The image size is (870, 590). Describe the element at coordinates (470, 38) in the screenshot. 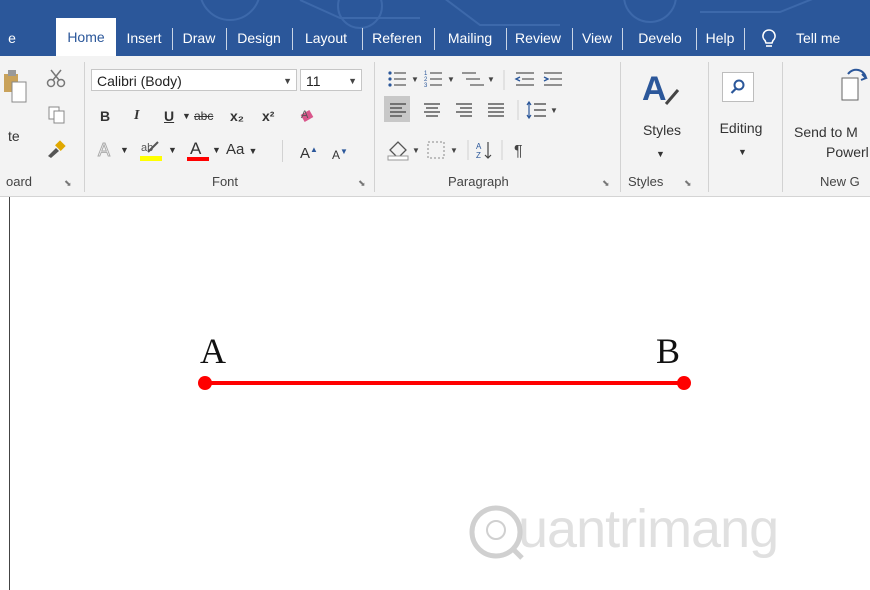

I see `tab-mailings: Mailing` at that location.